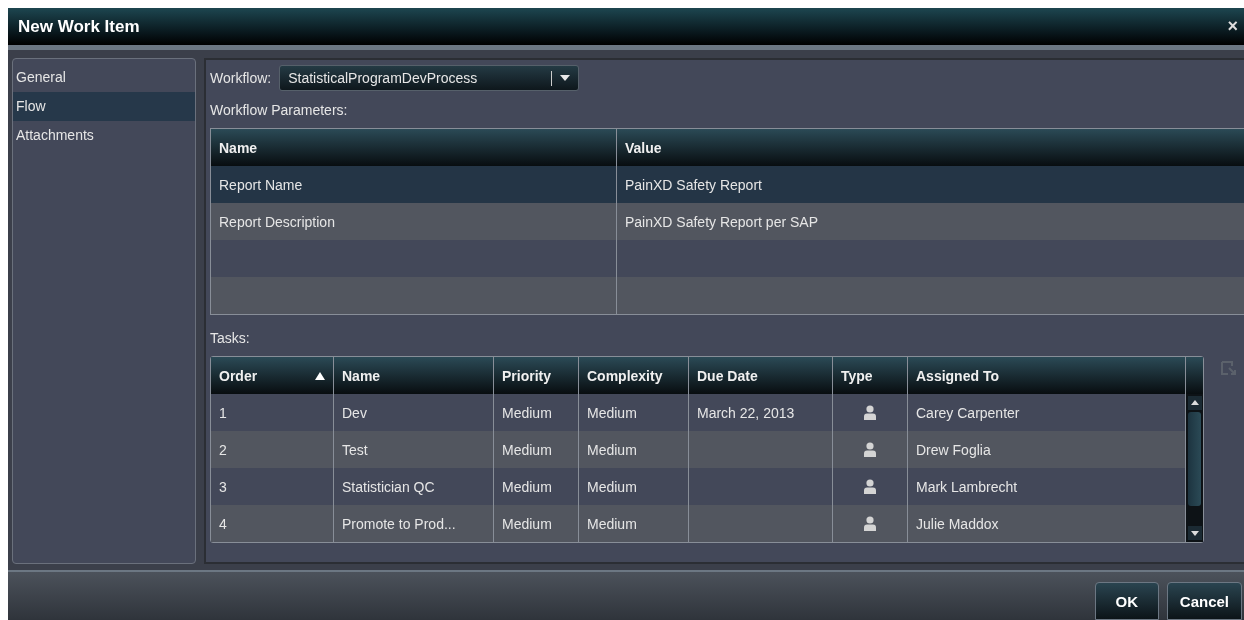 This screenshot has width=1244, height=620. Describe the element at coordinates (79, 26) in the screenshot. I see `window-title: New Work Item` at that location.